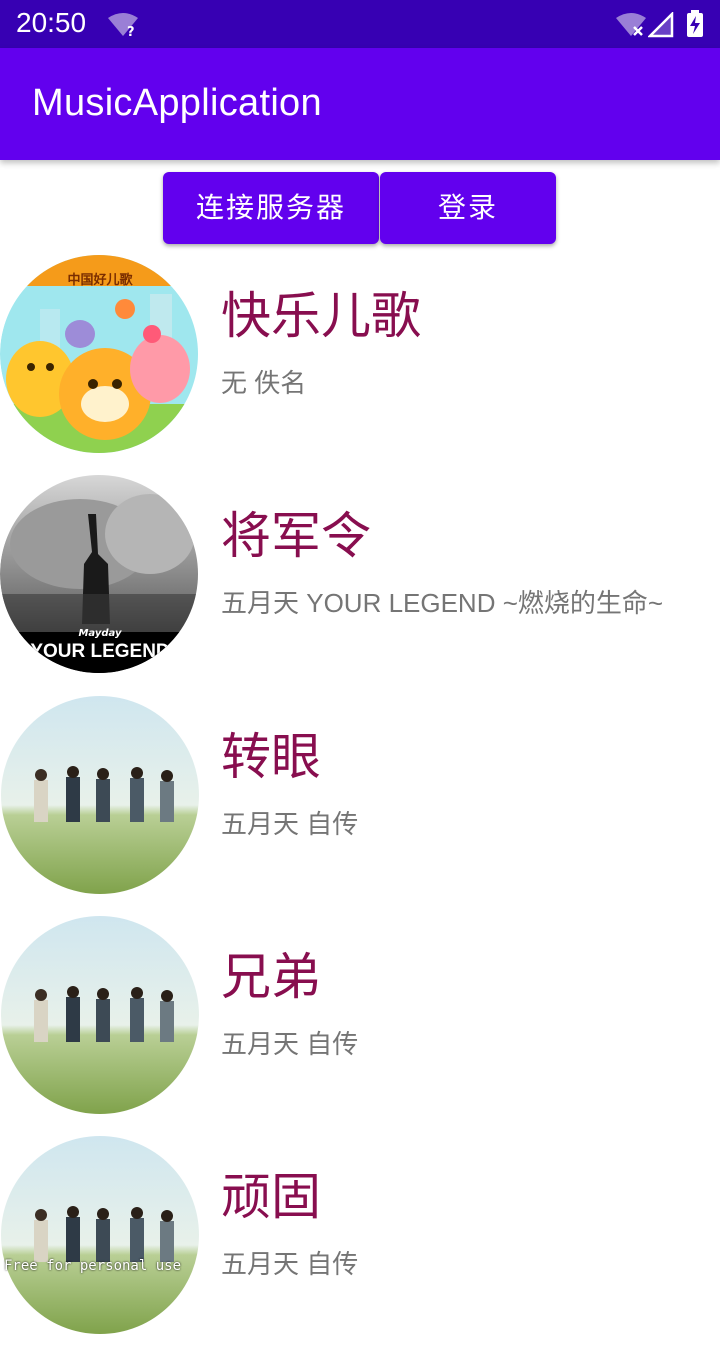 The width and height of the screenshot is (720, 1355). I want to click on album-cover-image: 中国好儿歌, so click(99, 354).